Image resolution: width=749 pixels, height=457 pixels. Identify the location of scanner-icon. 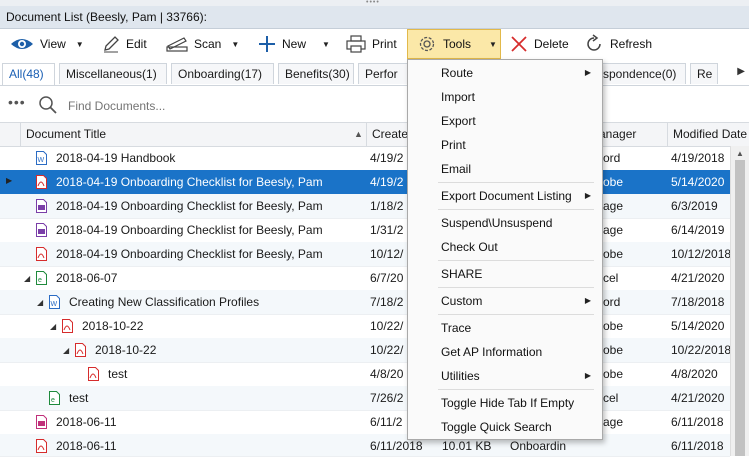
(177, 44).